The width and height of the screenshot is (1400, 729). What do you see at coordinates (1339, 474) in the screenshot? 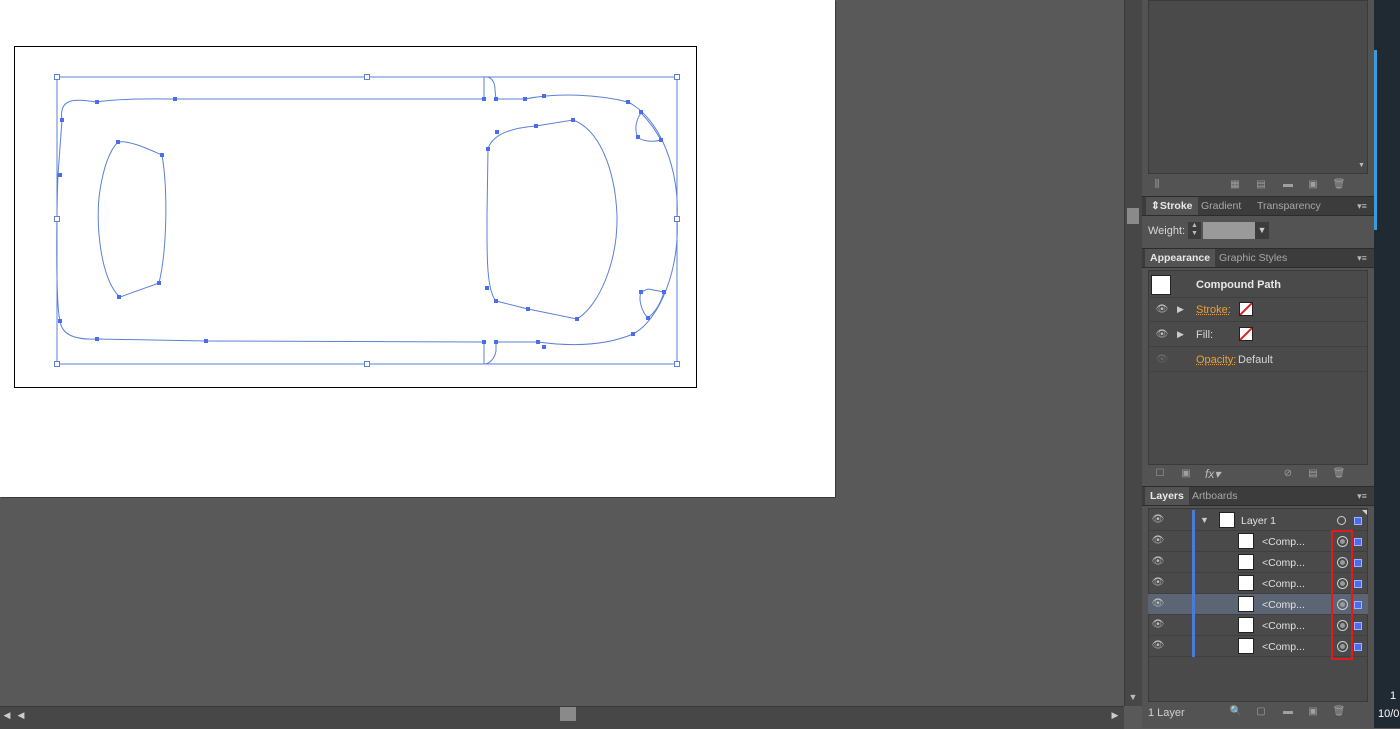
I see `delete-item-icon: 🗑` at bounding box center [1339, 474].